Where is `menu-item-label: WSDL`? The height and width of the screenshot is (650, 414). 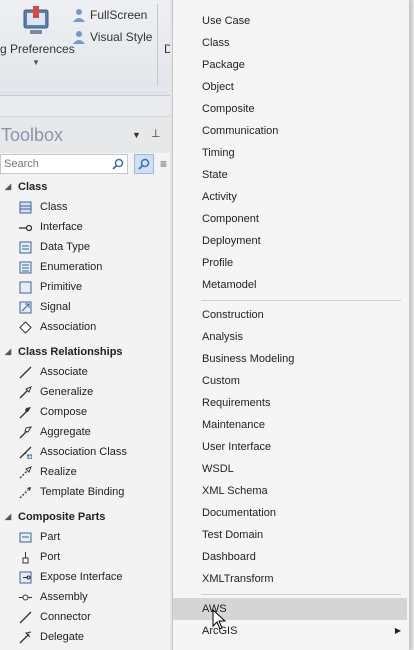 menu-item-label: WSDL is located at coordinates (218, 469).